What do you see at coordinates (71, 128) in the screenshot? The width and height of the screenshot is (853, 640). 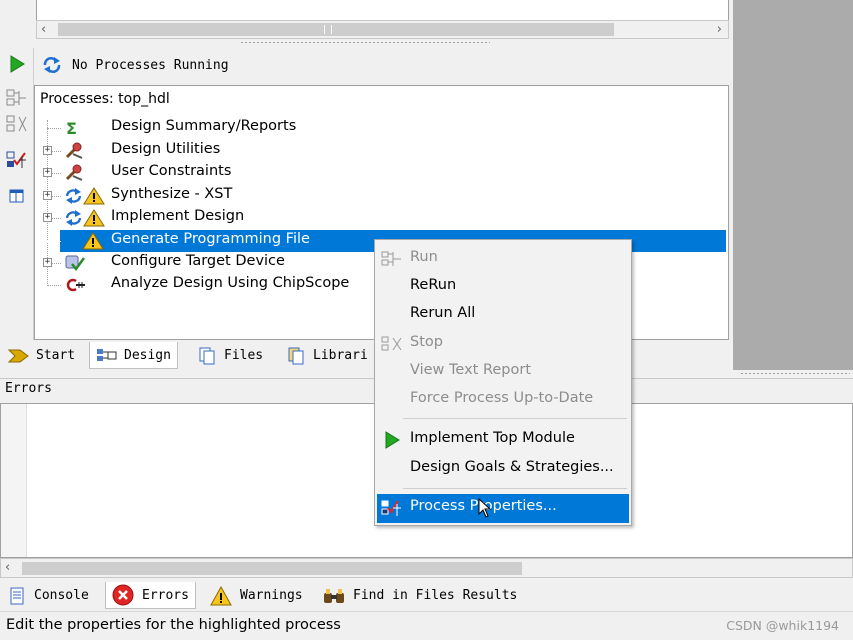 I see `sigma-icon: Σ` at bounding box center [71, 128].